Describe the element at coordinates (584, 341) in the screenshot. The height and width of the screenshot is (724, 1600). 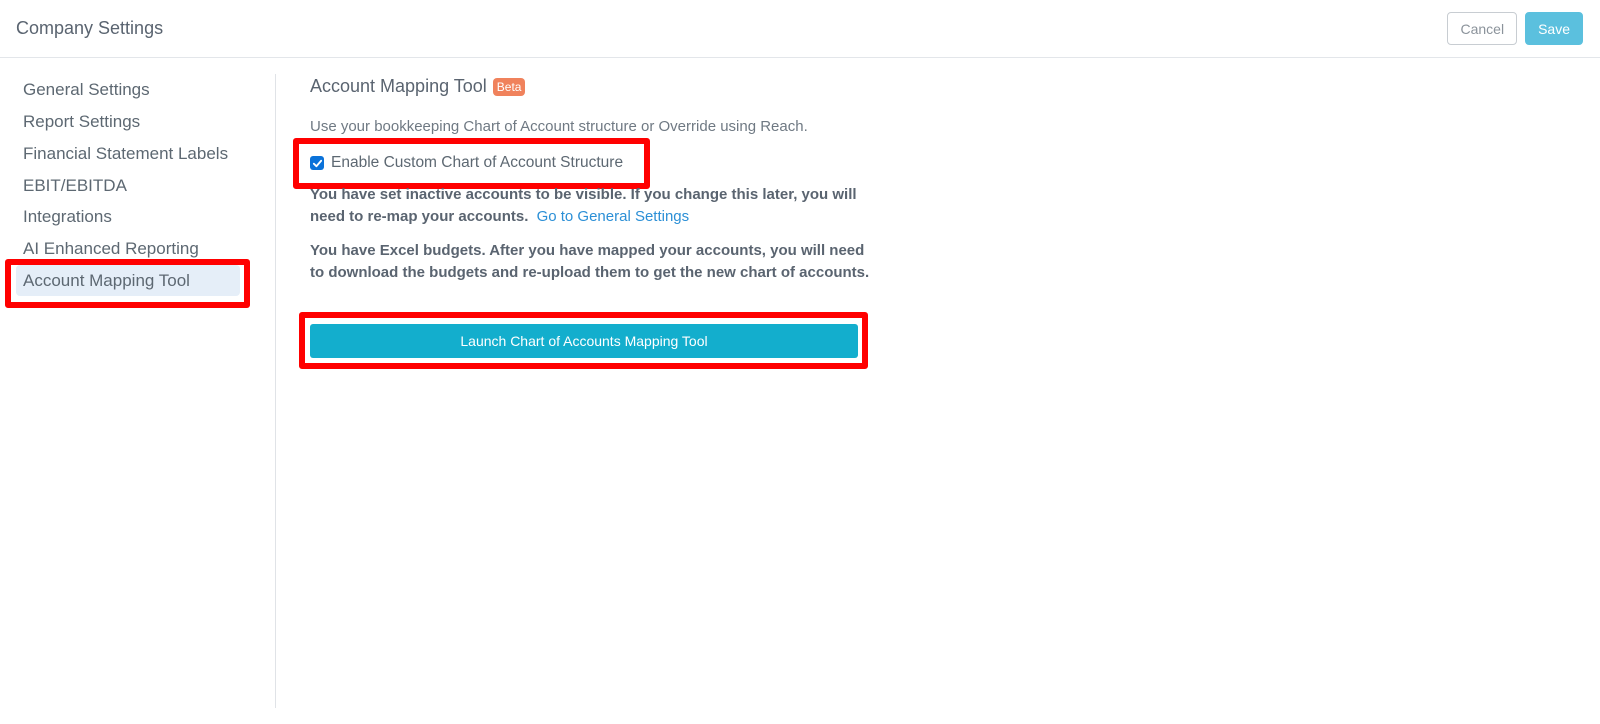
I see `launch-mapping-tool-button: Launch Chart of Accounts Mapping Tool` at that location.